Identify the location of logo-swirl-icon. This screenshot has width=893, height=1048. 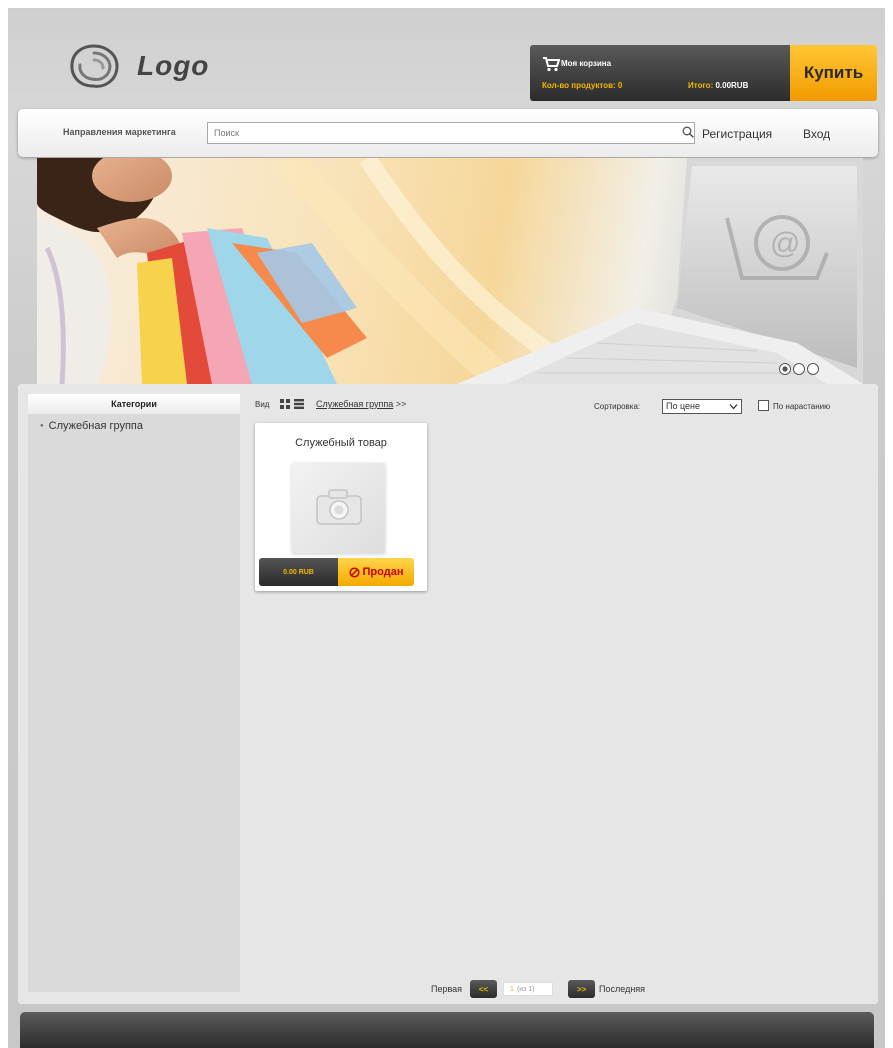
(94, 66).